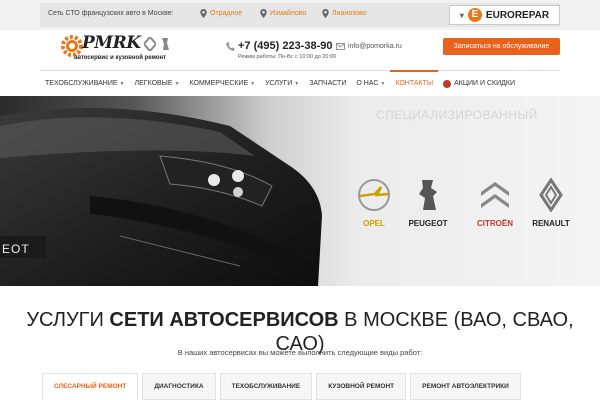  I want to click on location-label: Лианозово, so click(349, 13).